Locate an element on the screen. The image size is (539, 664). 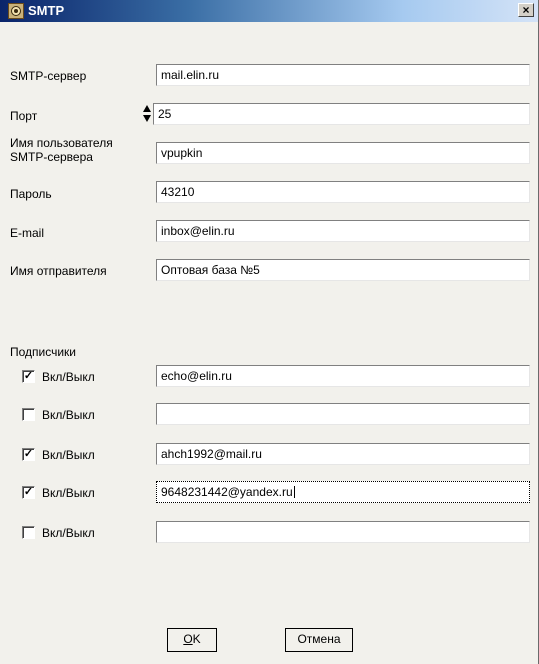
subscriber-input-4: 9648231442@yandex.ru is located at coordinates (343, 492).